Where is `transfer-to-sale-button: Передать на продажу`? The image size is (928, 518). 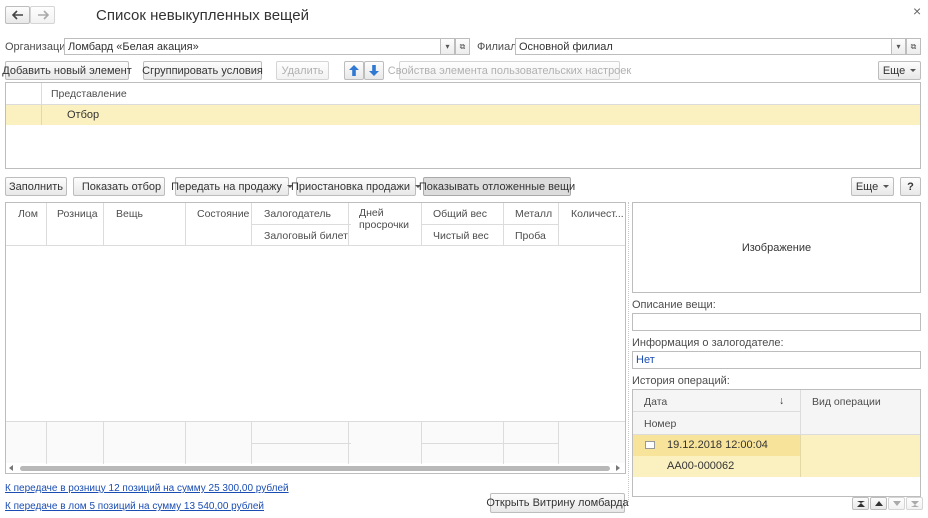 transfer-to-sale-button: Передать на продажу is located at coordinates (230, 186).